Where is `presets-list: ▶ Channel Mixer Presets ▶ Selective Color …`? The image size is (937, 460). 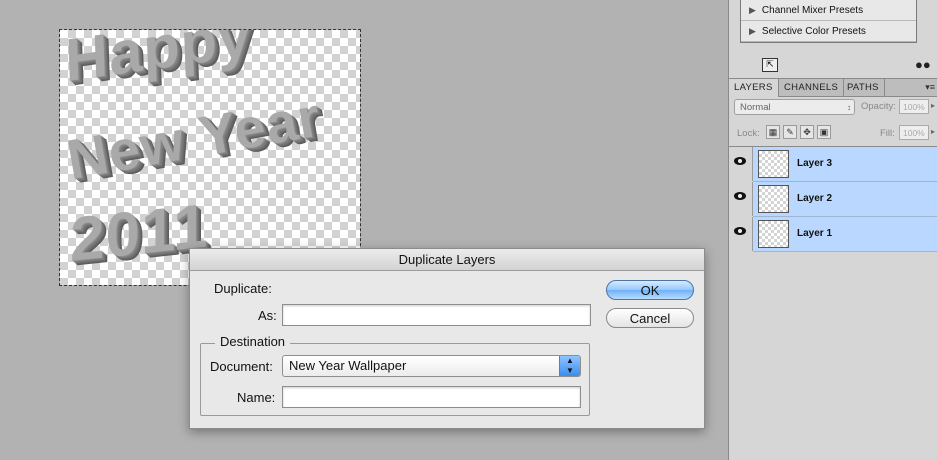
presets-list: ▶ Channel Mixer Presets ▶ Selective Color … is located at coordinates (828, 21).